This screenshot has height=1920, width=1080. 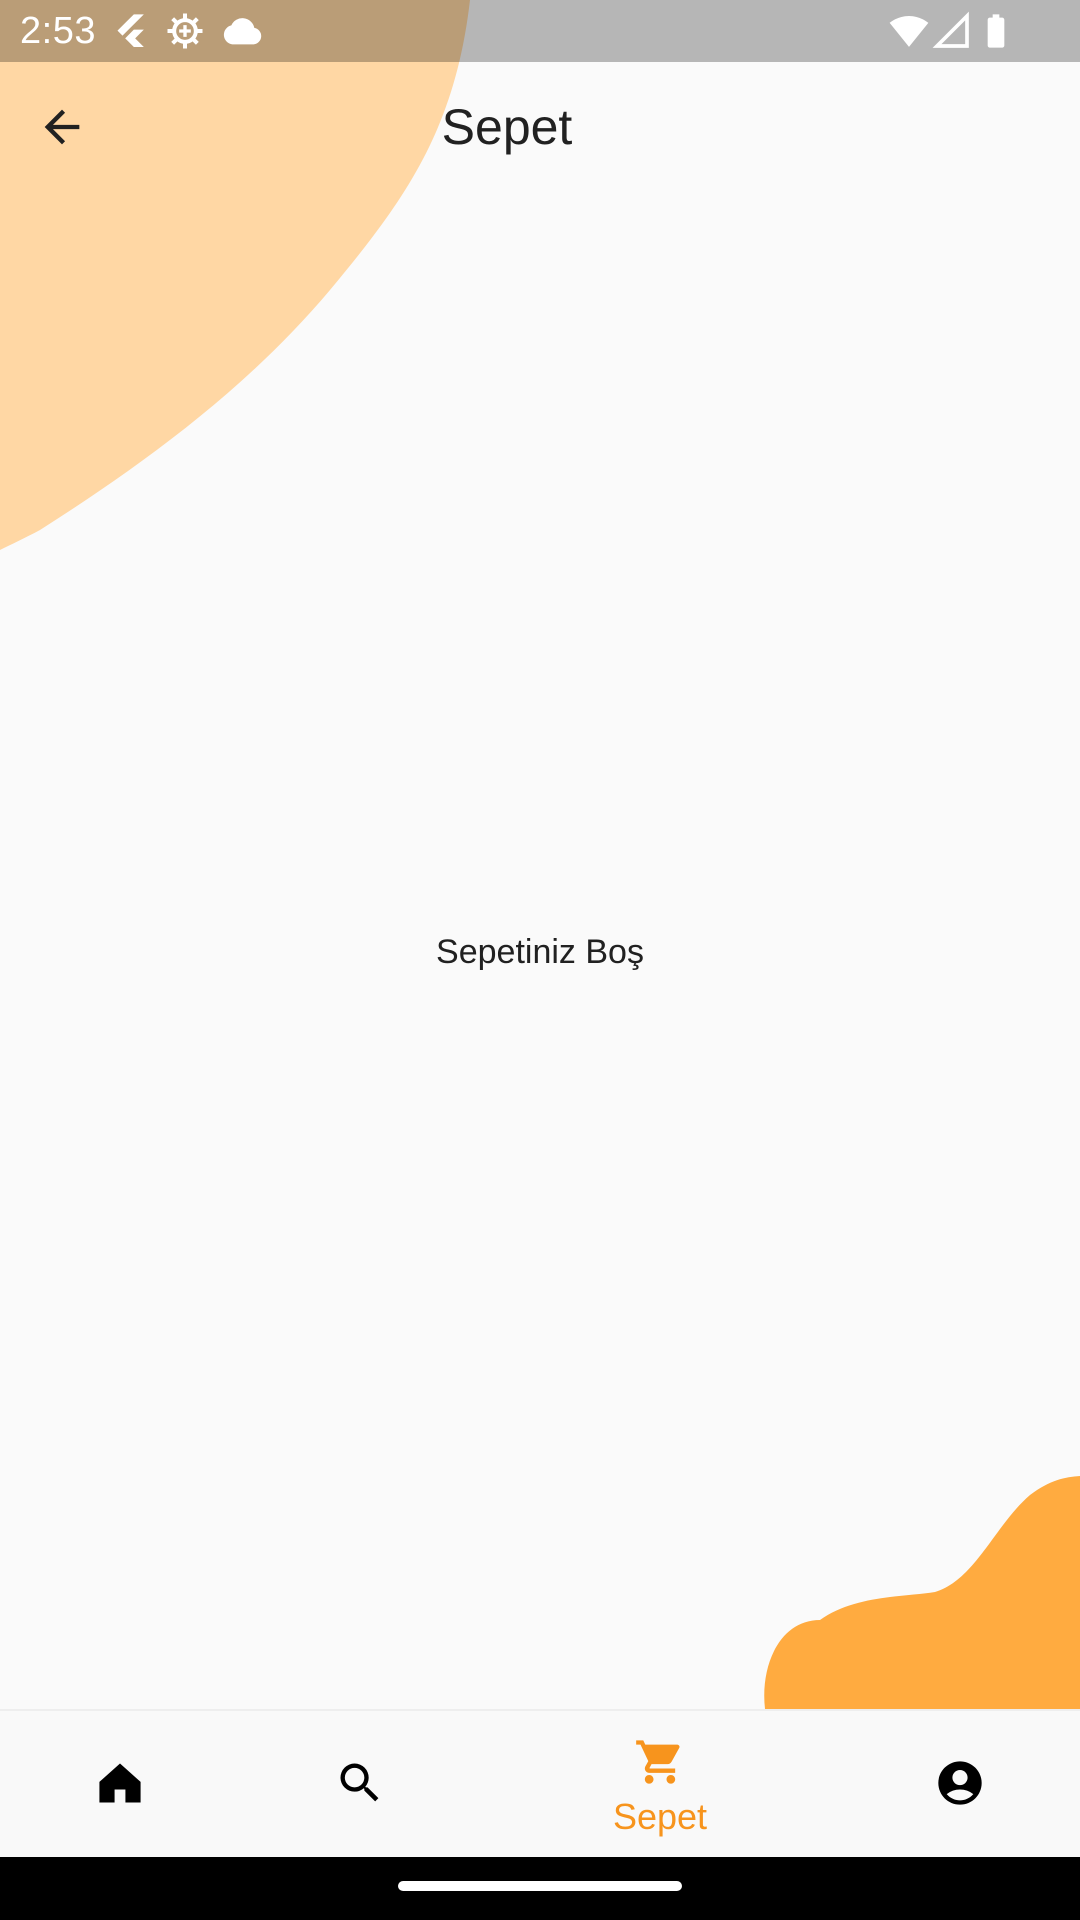 I want to click on nav-item-search, so click(x=360, y=1785).